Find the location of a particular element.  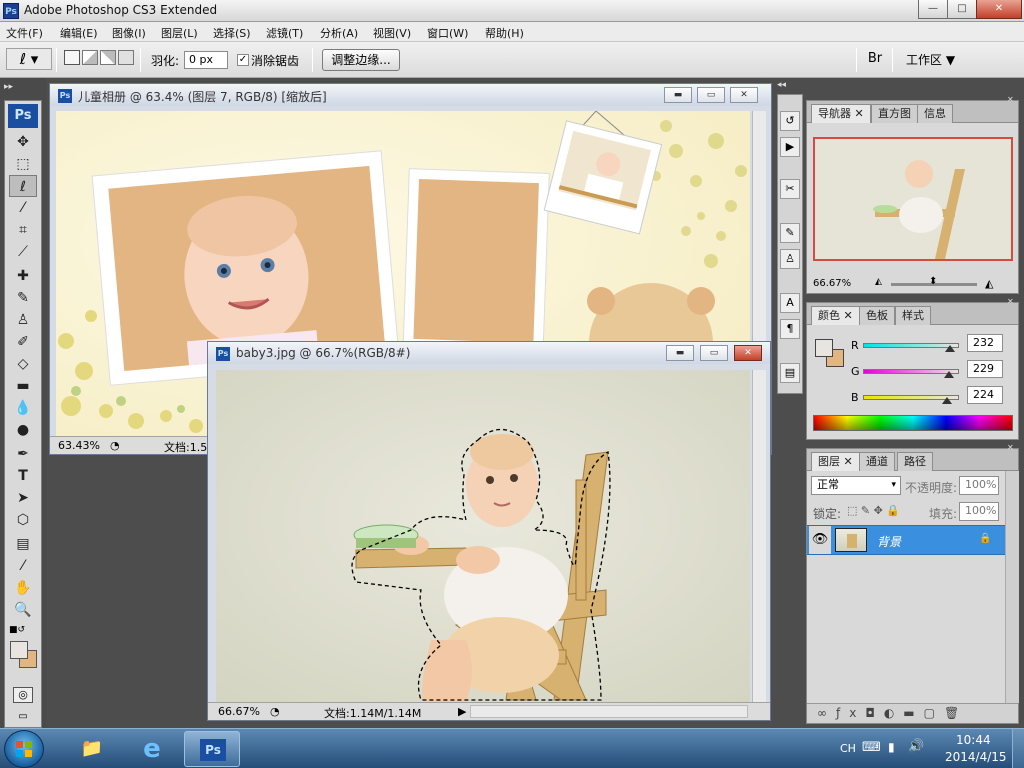

toolbox-collapse-icon: ▸▸ is located at coordinates (23, 88).